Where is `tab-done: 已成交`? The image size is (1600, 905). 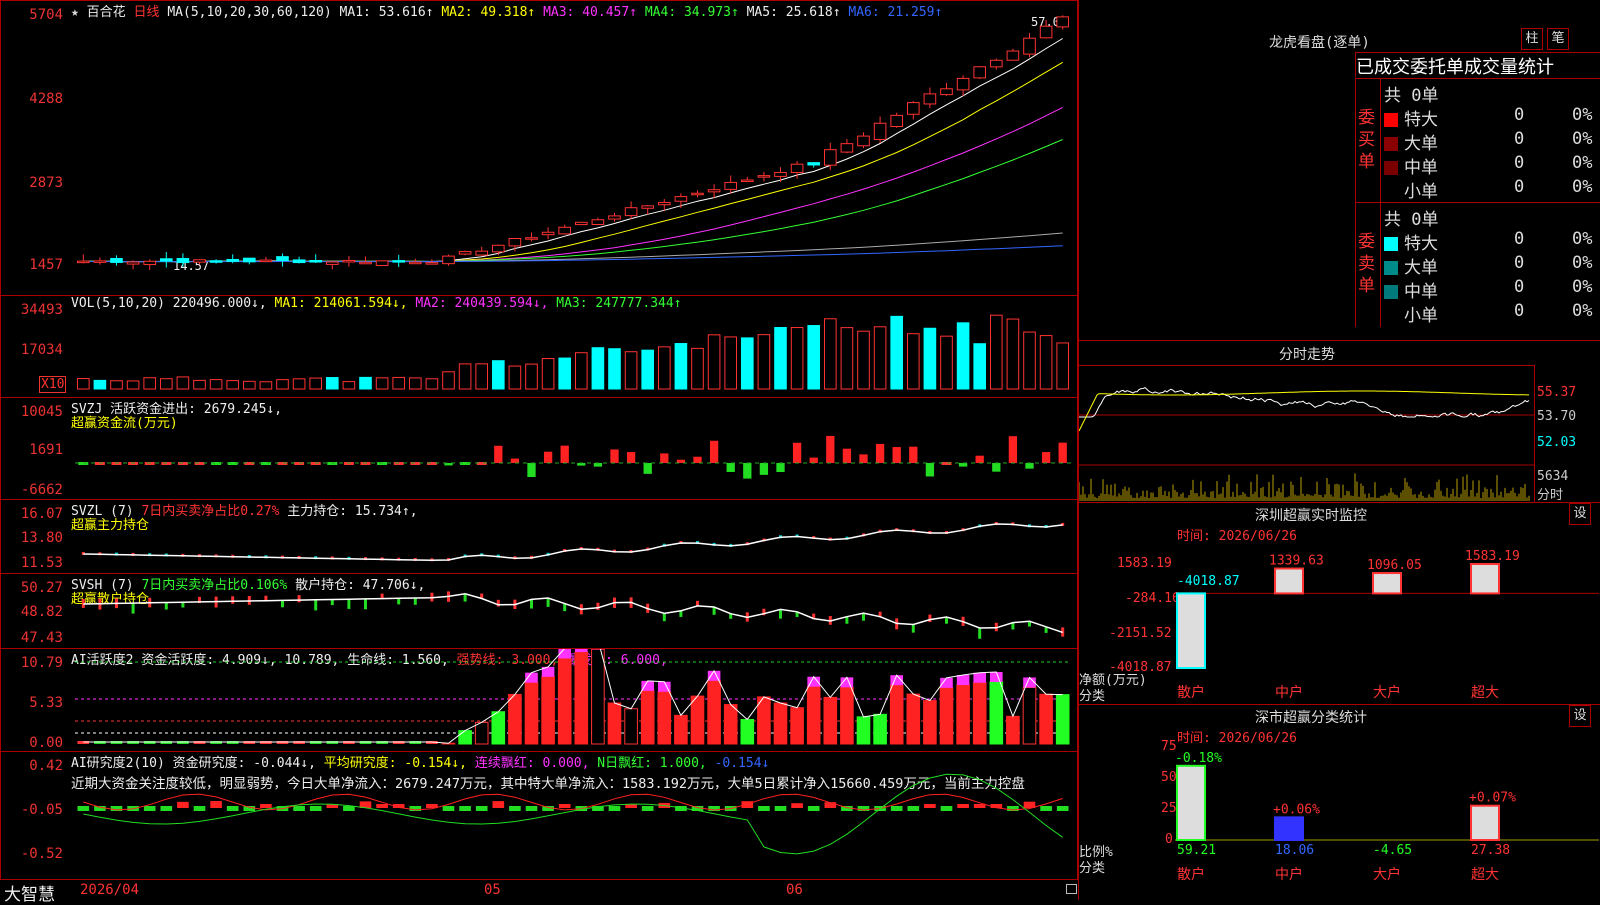
tab-done: 已成交 is located at coordinates (1383, 67).